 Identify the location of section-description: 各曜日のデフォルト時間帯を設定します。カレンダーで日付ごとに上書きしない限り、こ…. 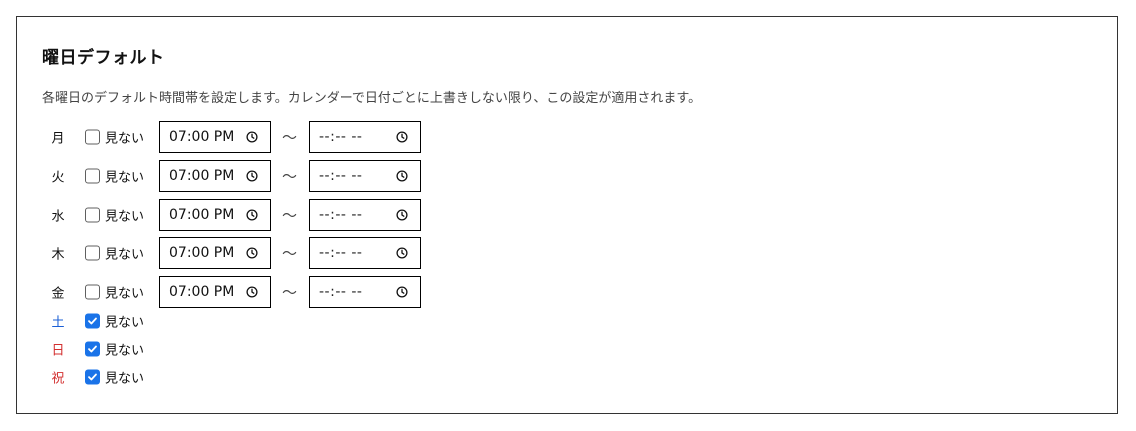
(372, 98).